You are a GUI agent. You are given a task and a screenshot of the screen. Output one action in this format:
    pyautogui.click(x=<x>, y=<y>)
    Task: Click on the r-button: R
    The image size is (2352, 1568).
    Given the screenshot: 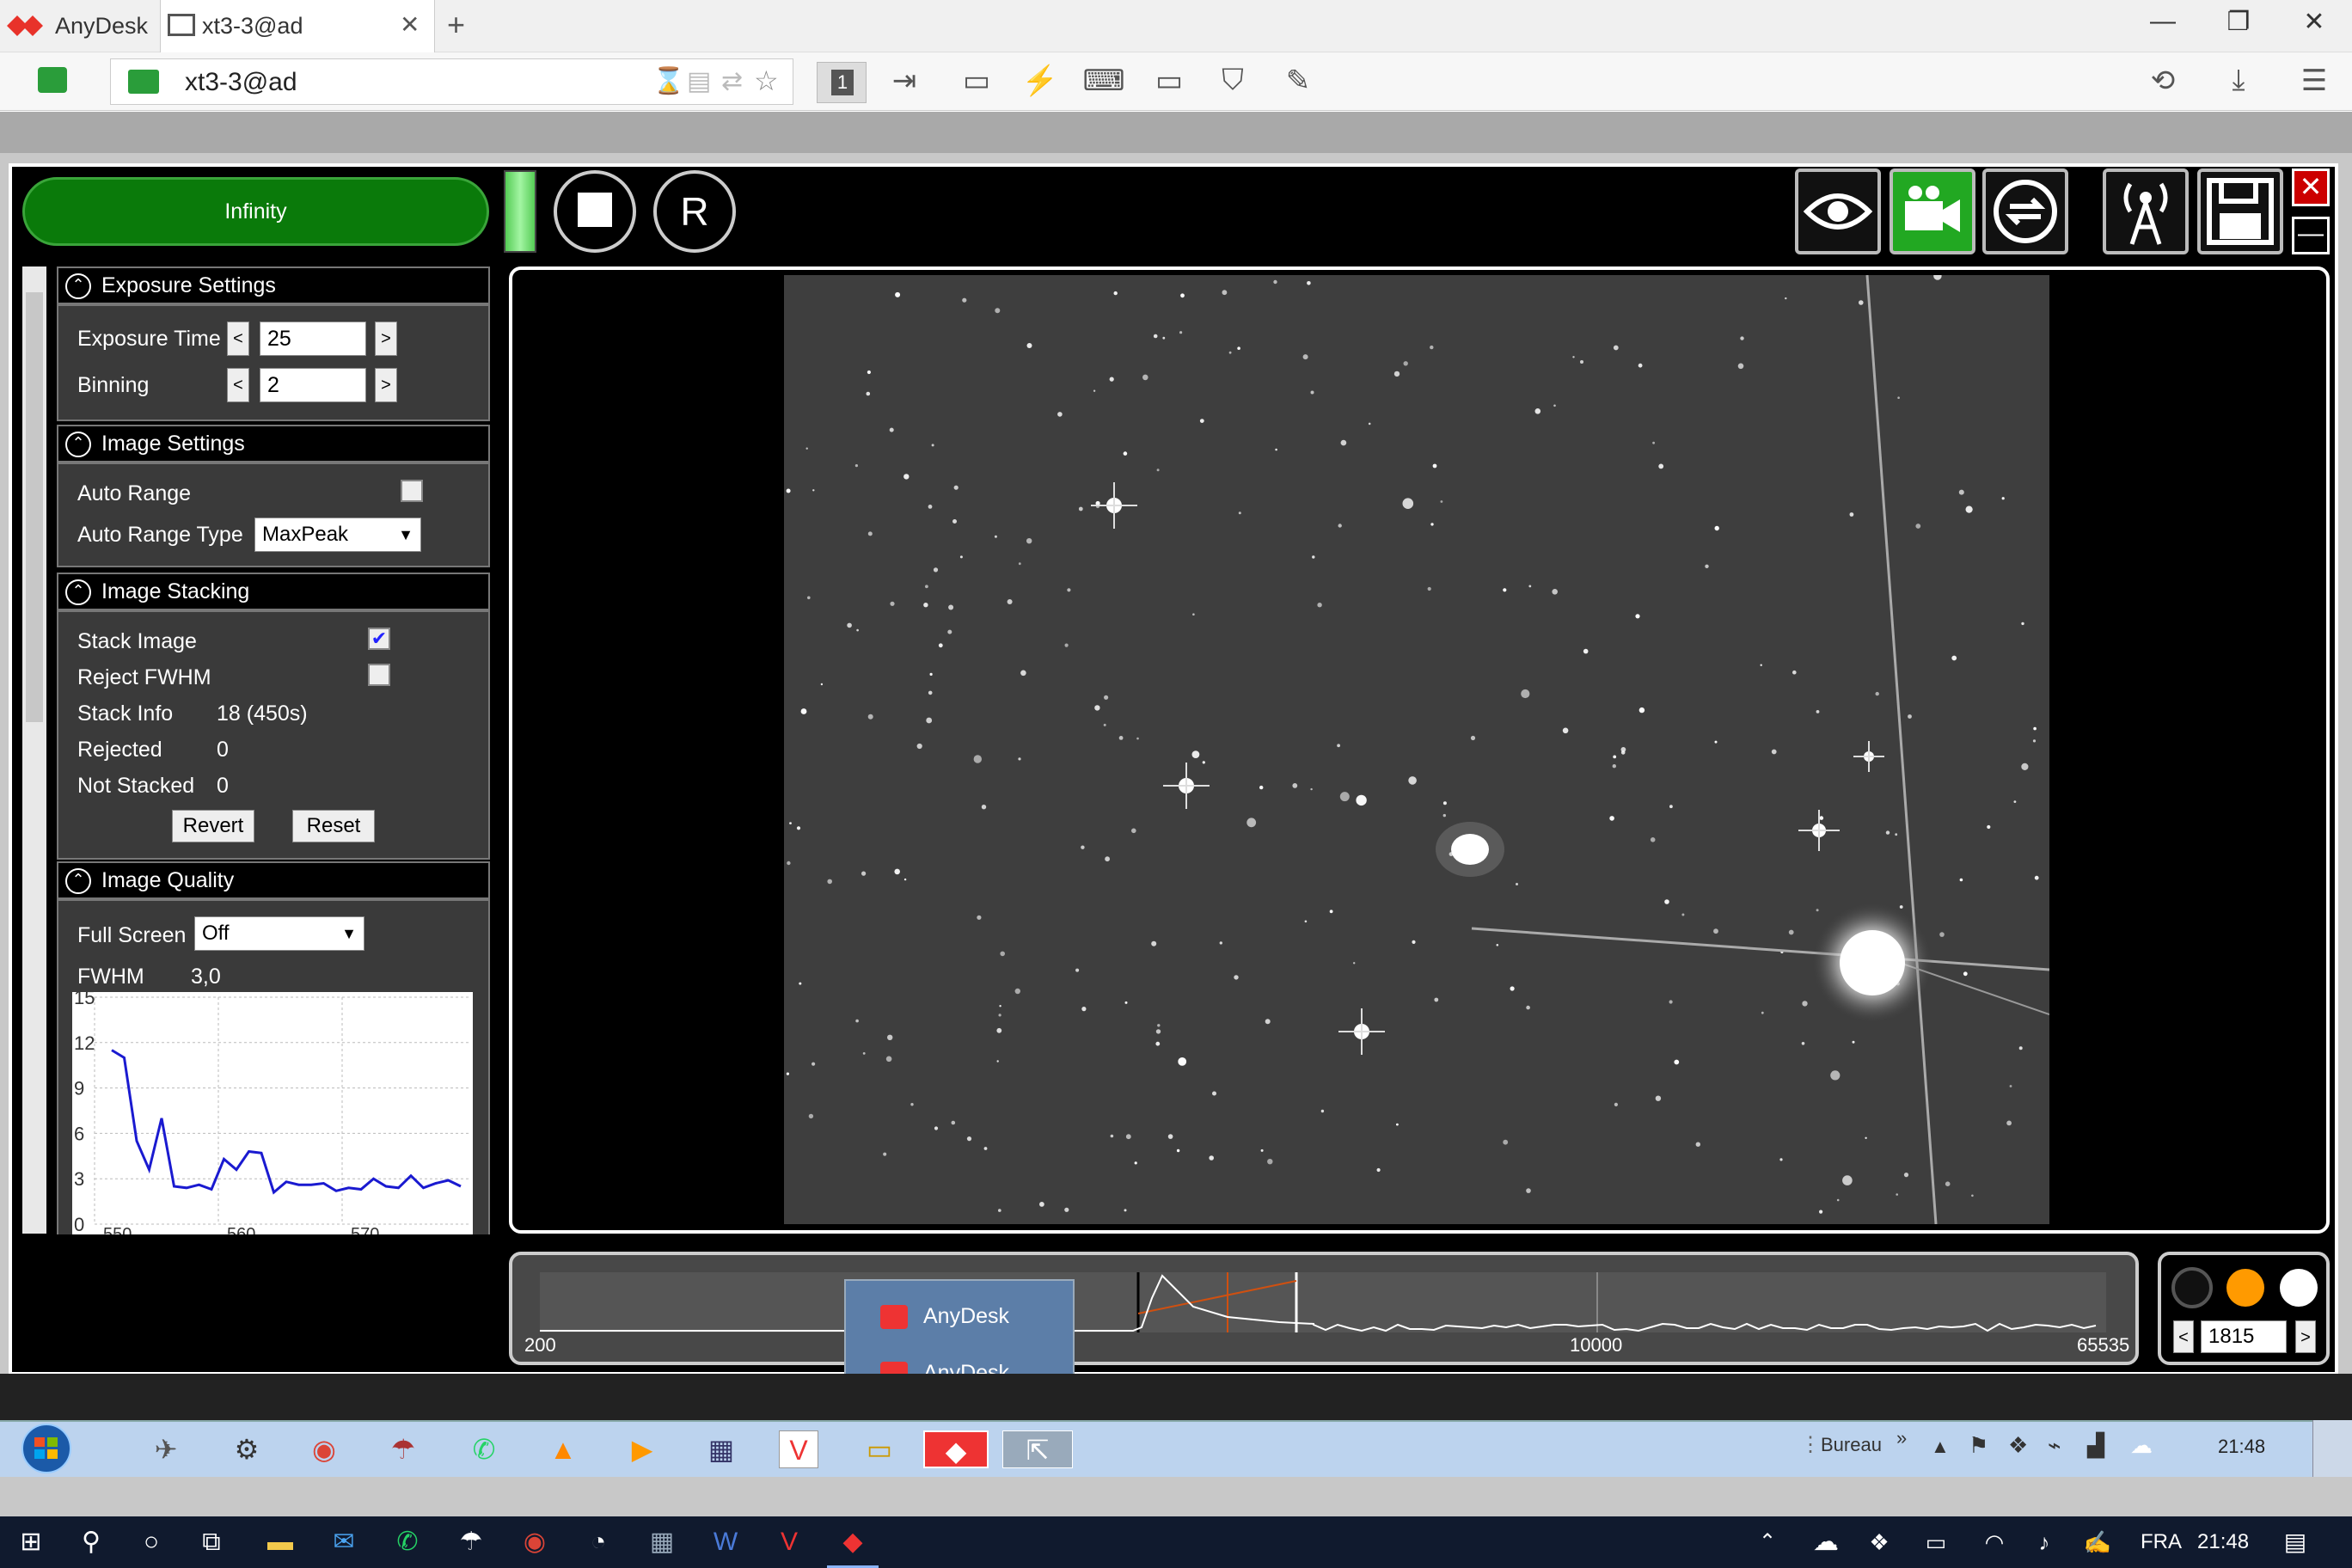 What is the action you would take?
    pyautogui.click(x=694, y=211)
    